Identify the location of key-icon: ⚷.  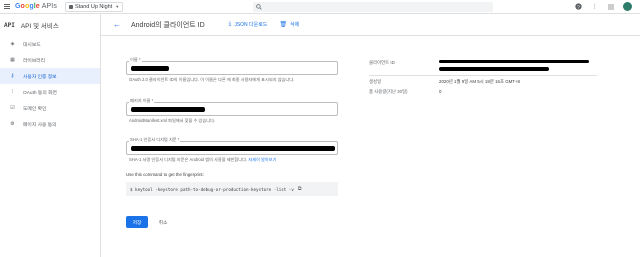
(12, 76).